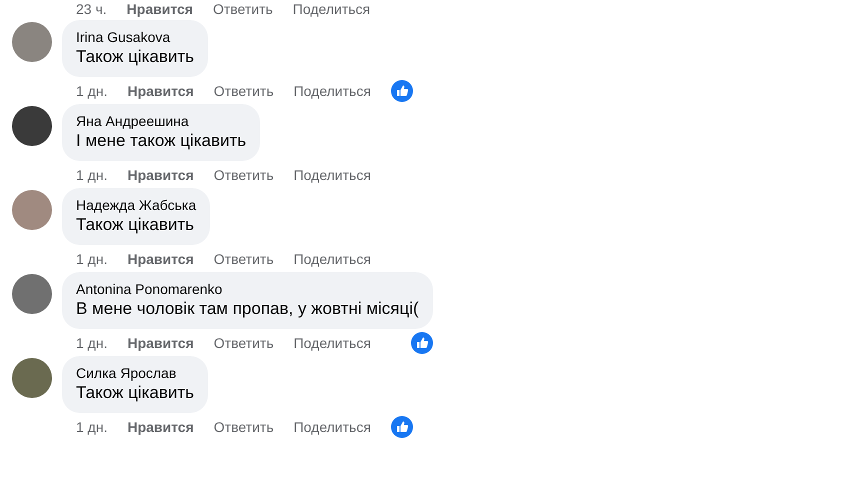 This screenshot has width=868, height=498. Describe the element at coordinates (135, 37) in the screenshot. I see `comment-author: Irina Gusakova` at that location.